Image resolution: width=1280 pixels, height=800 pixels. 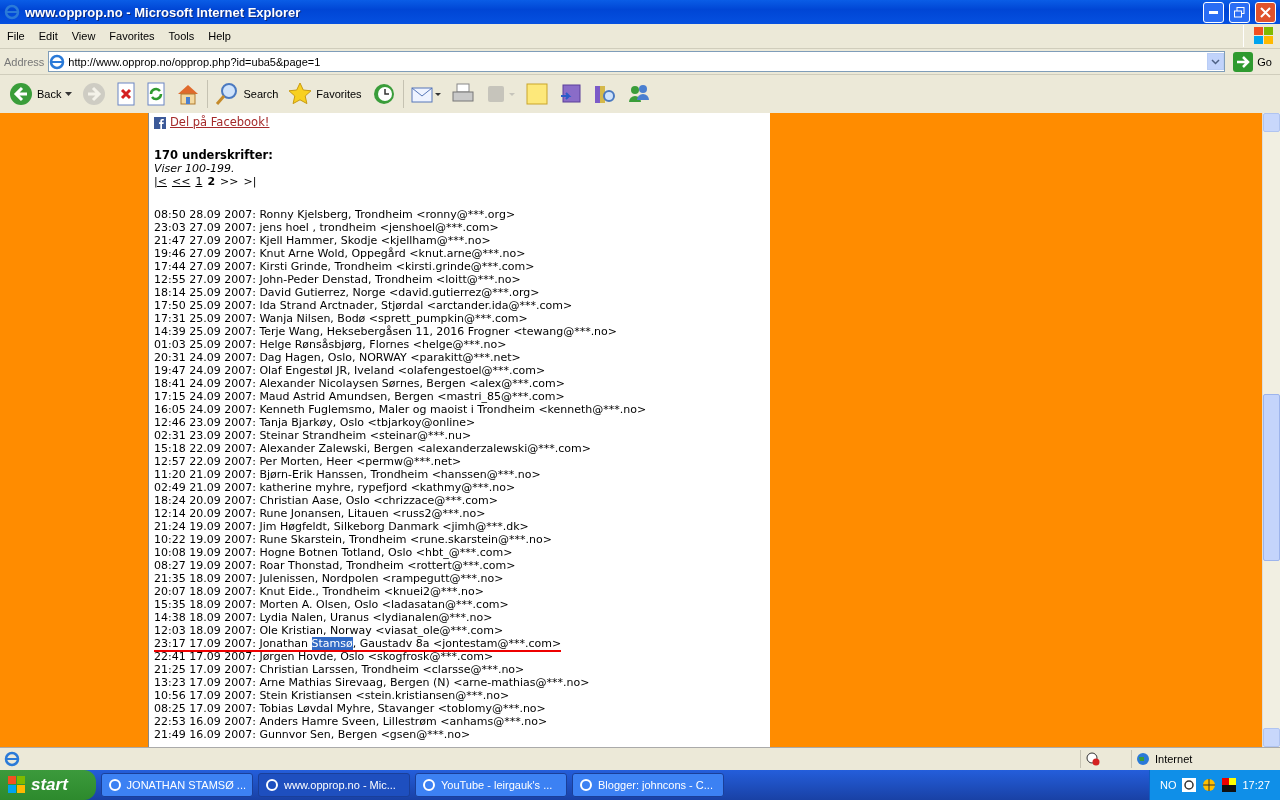 I want to click on signature-line: 19:47 24.09 2007: Olaf Engestøl JR, Iveland <olafengestoel@***.com>, so click(x=350, y=370).